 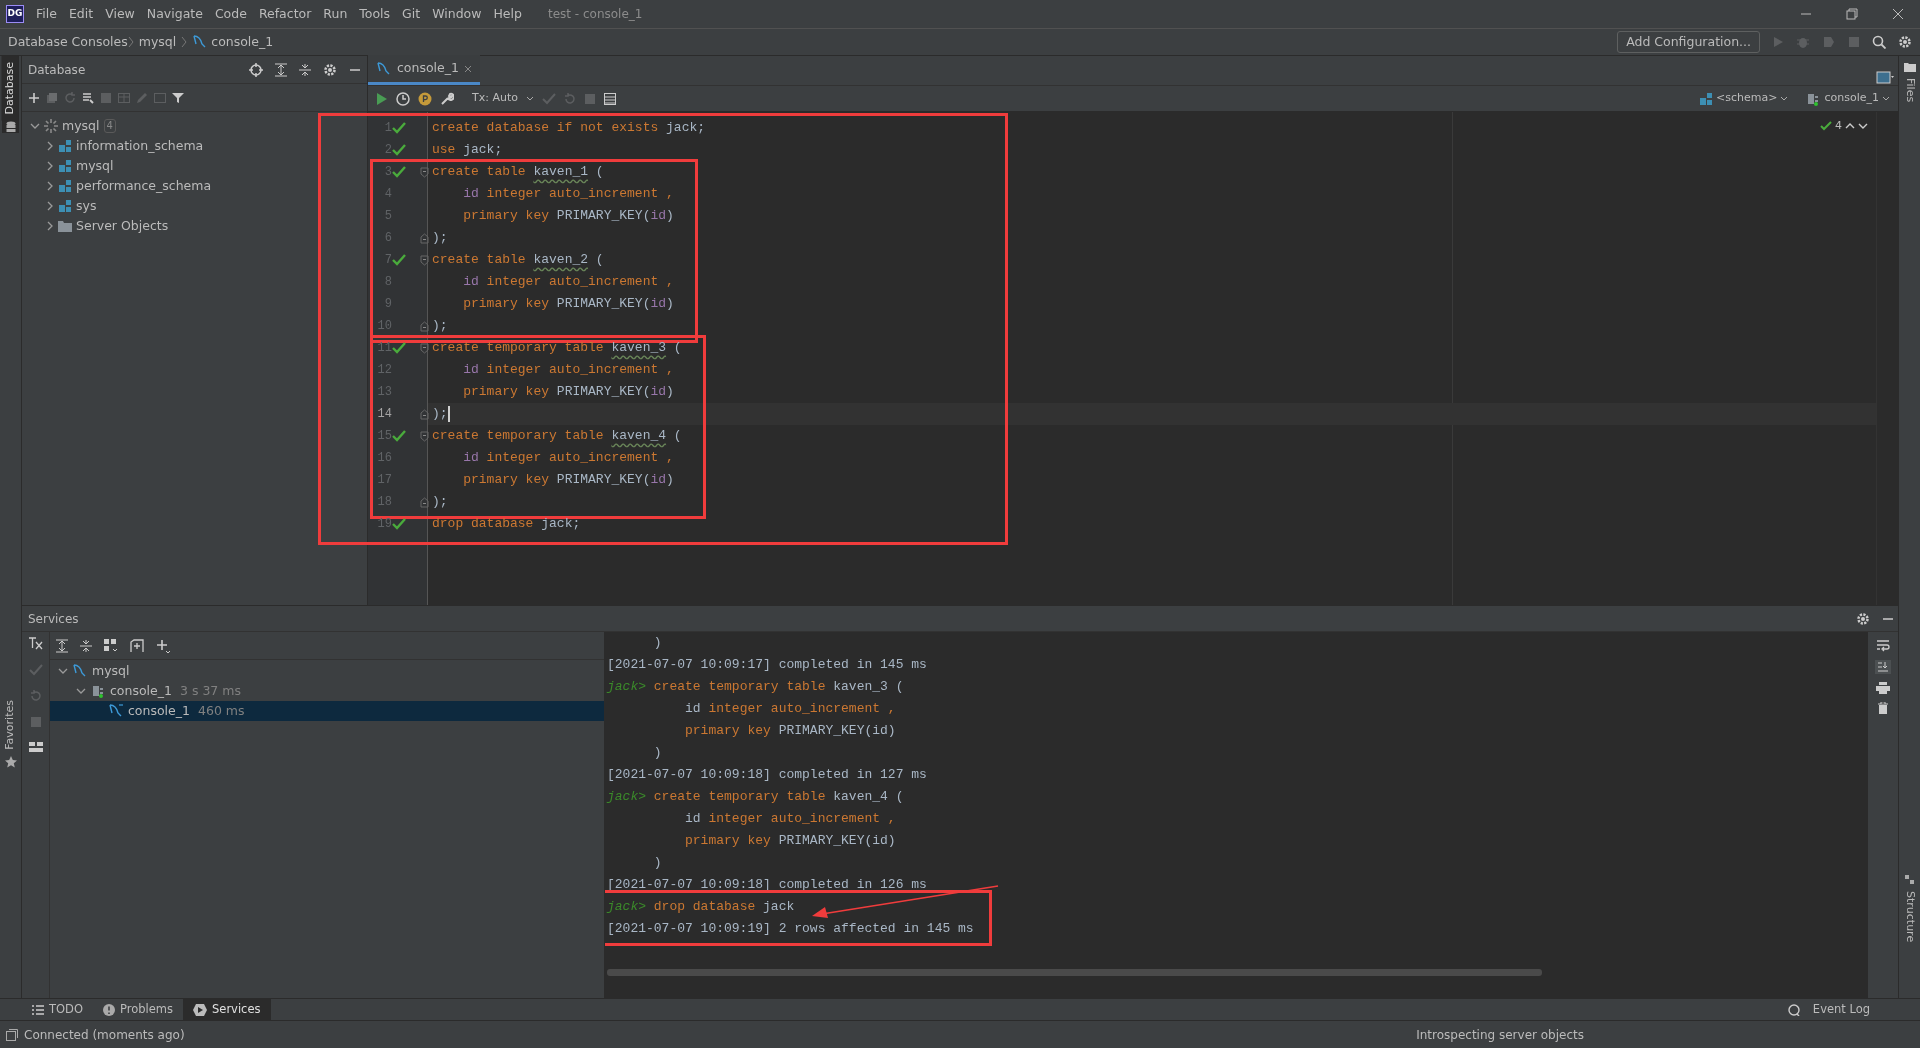 What do you see at coordinates (327, 711) in the screenshot?
I see `tree-item: console_1 460 ms` at bounding box center [327, 711].